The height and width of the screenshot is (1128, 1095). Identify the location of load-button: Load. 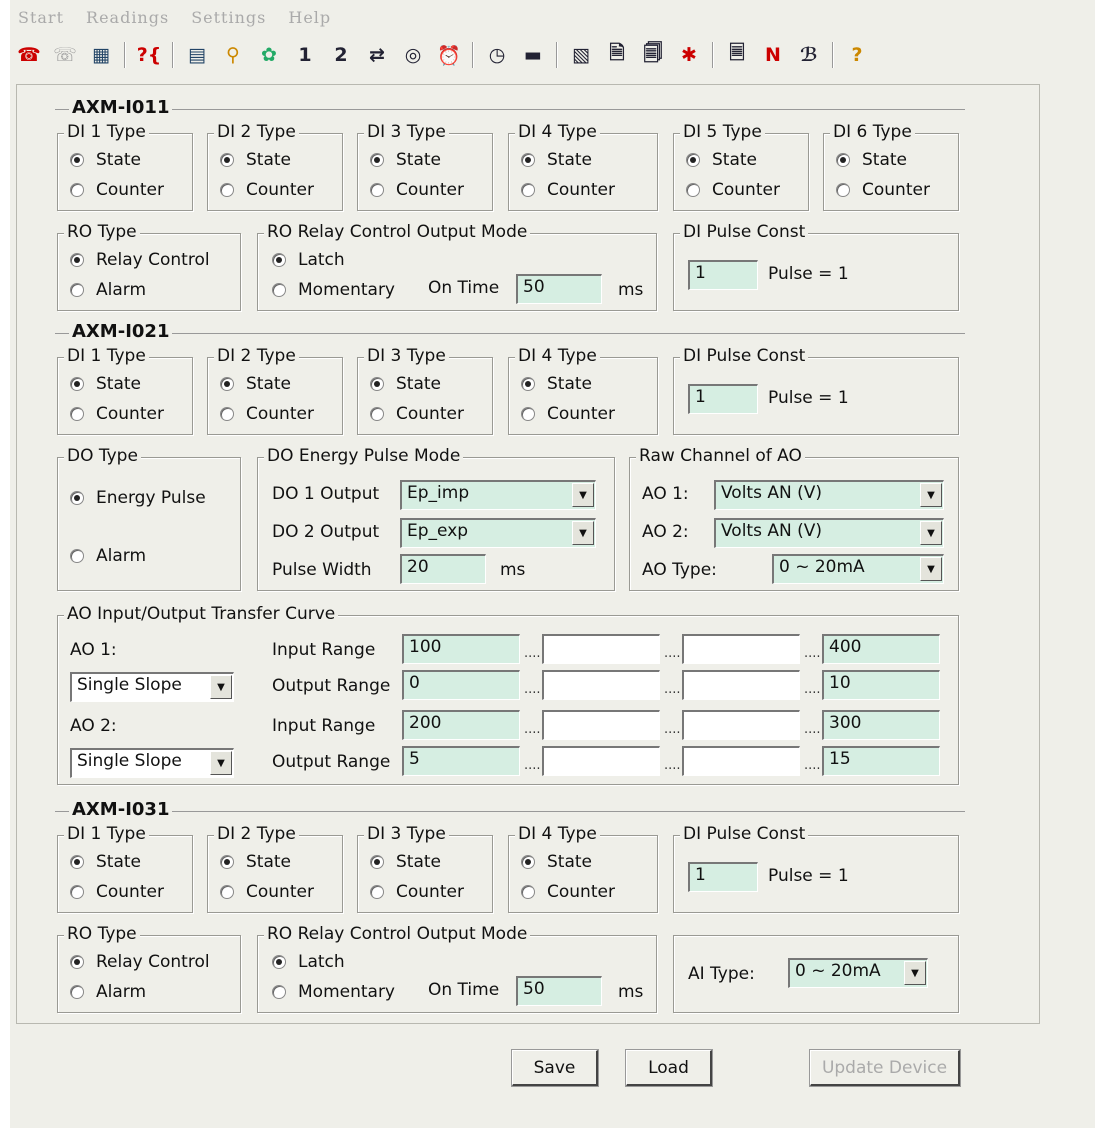
(669, 1068).